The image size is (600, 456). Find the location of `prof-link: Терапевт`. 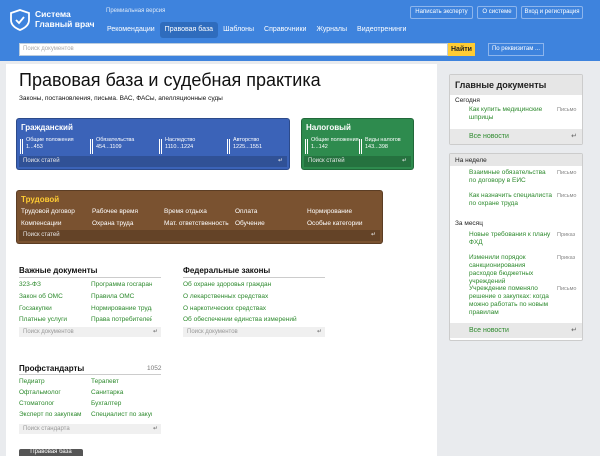

prof-link: Терапевт is located at coordinates (121, 381).